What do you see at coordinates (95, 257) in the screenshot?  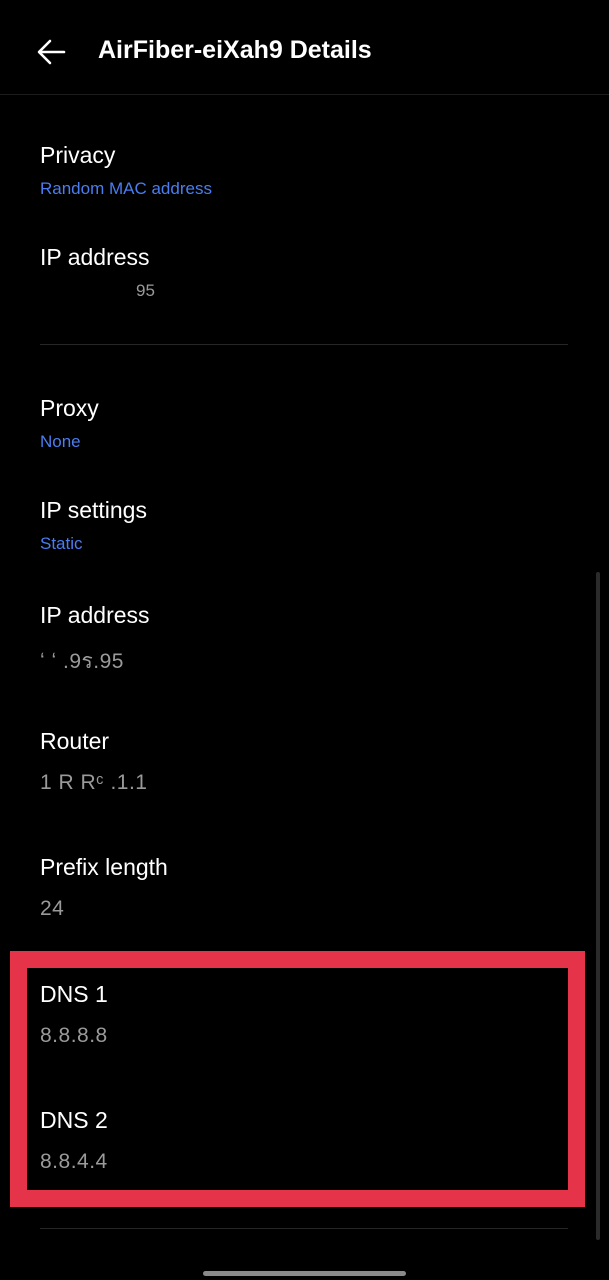 I see `ip-address-label: IP address` at bounding box center [95, 257].